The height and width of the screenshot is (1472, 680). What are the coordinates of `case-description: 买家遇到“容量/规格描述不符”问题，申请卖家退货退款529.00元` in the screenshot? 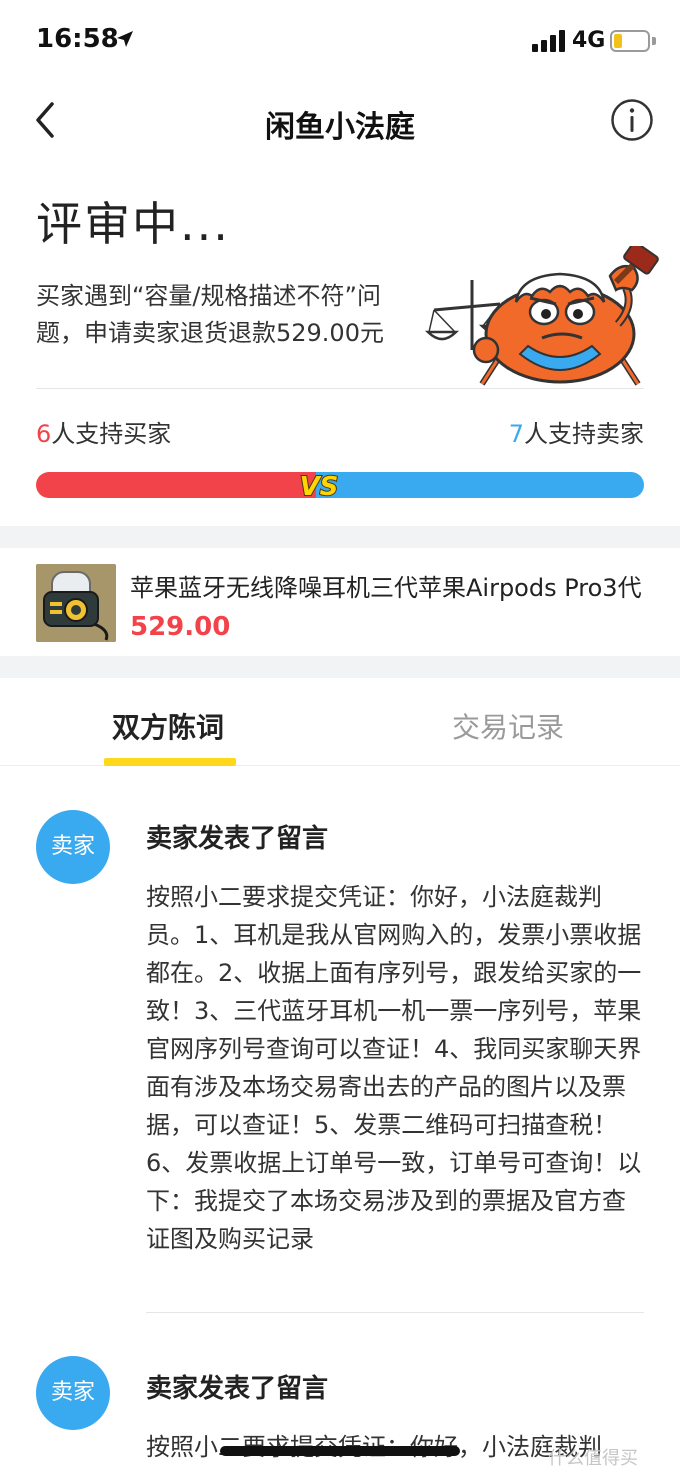 It's located at (210, 314).